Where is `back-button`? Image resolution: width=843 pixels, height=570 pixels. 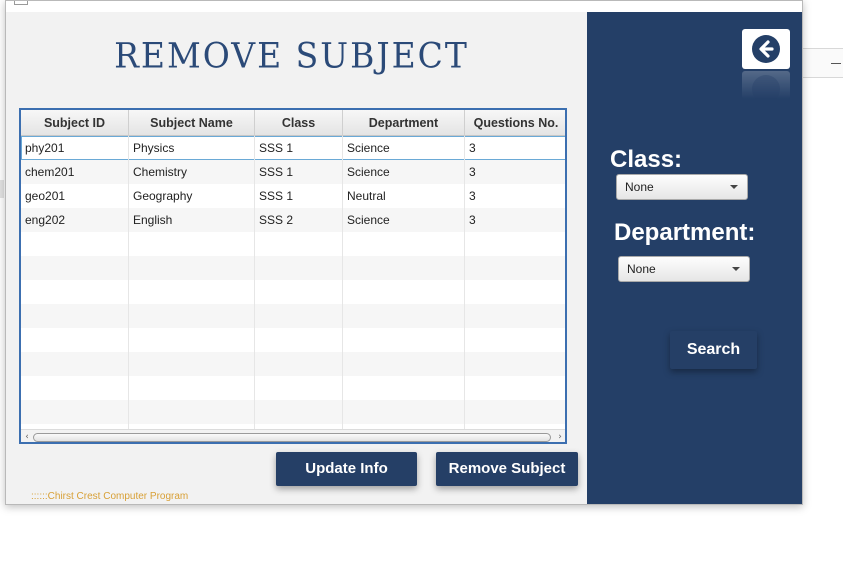 back-button is located at coordinates (766, 49).